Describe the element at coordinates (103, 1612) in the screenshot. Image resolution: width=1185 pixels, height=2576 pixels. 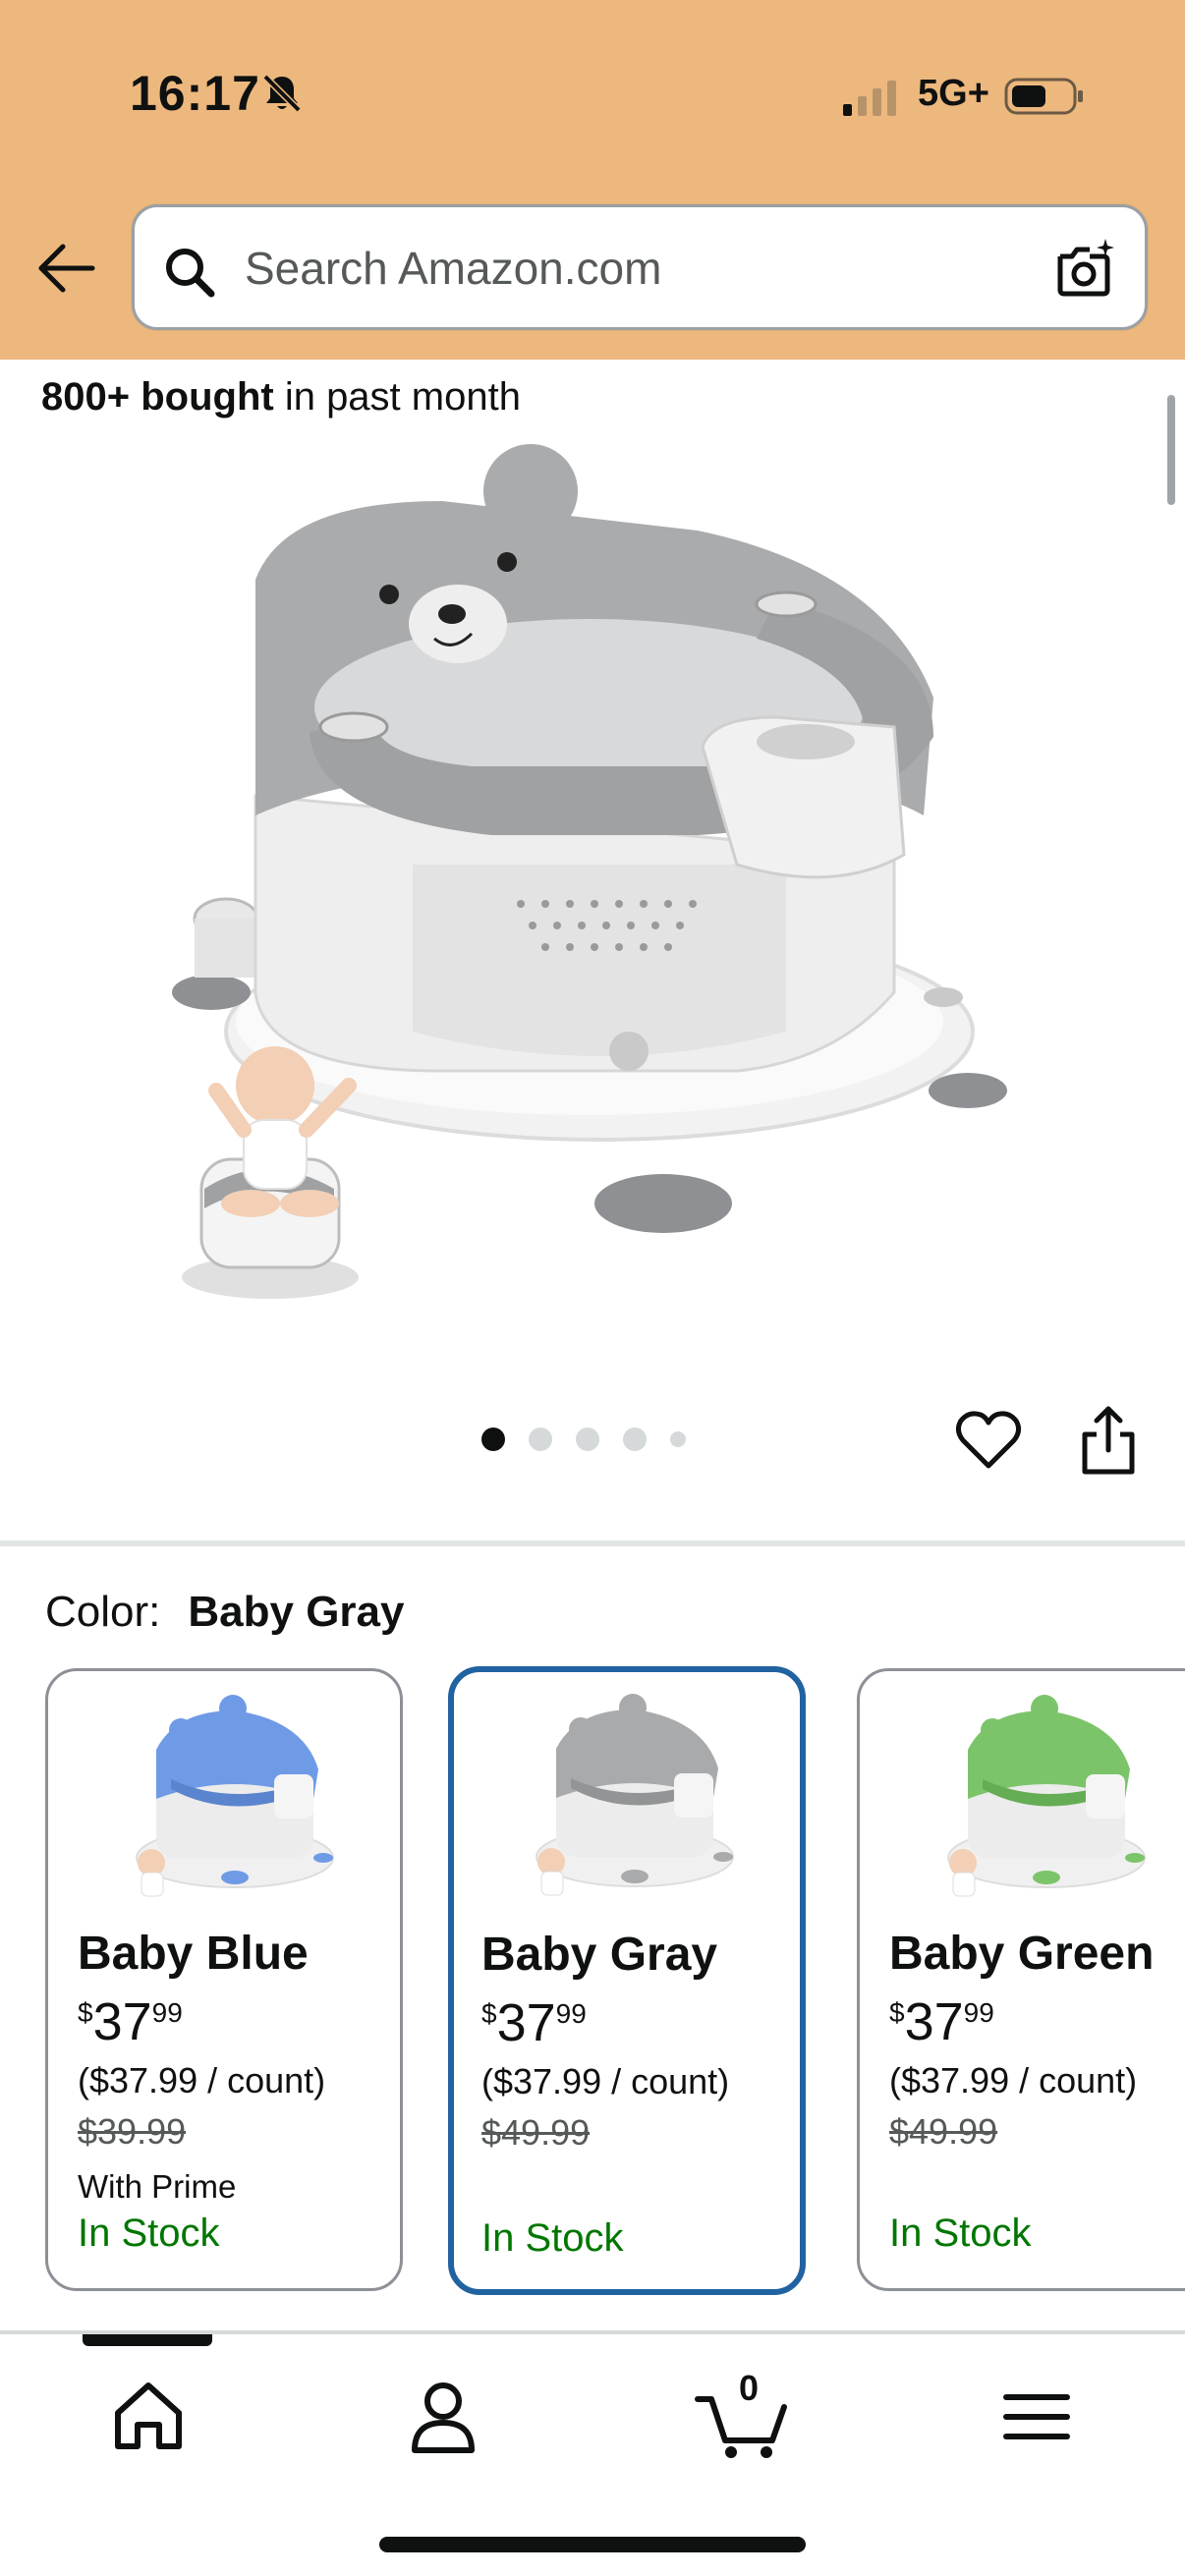
I see `color-label: Color:` at that location.